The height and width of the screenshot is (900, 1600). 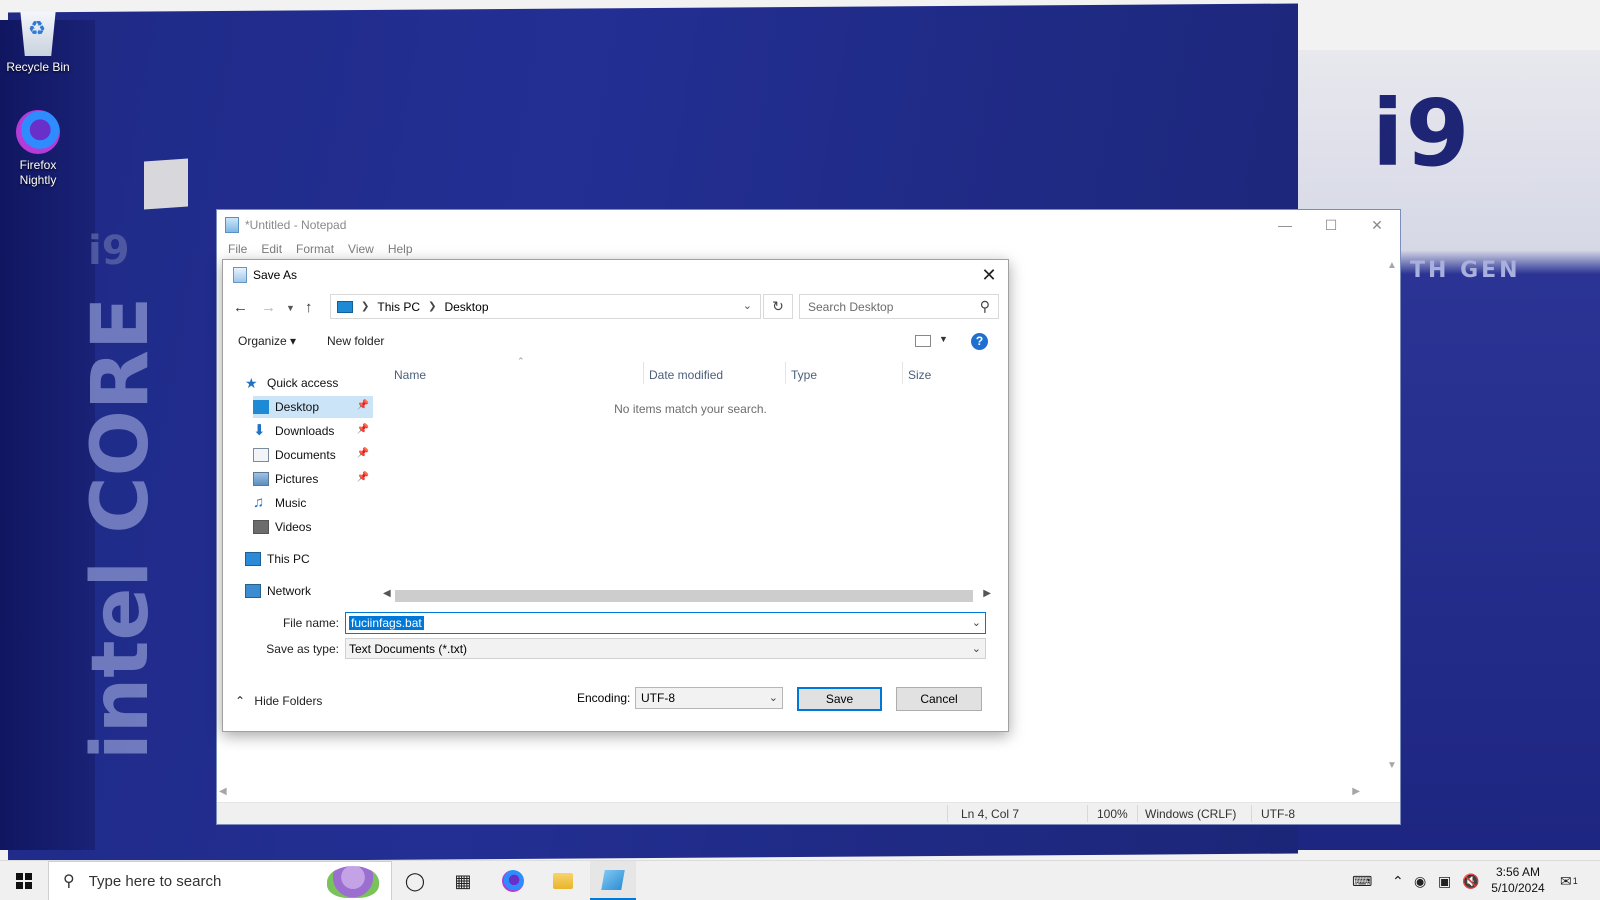 What do you see at coordinates (1285, 225) in the screenshot?
I see `minimize-icon: —` at bounding box center [1285, 225].